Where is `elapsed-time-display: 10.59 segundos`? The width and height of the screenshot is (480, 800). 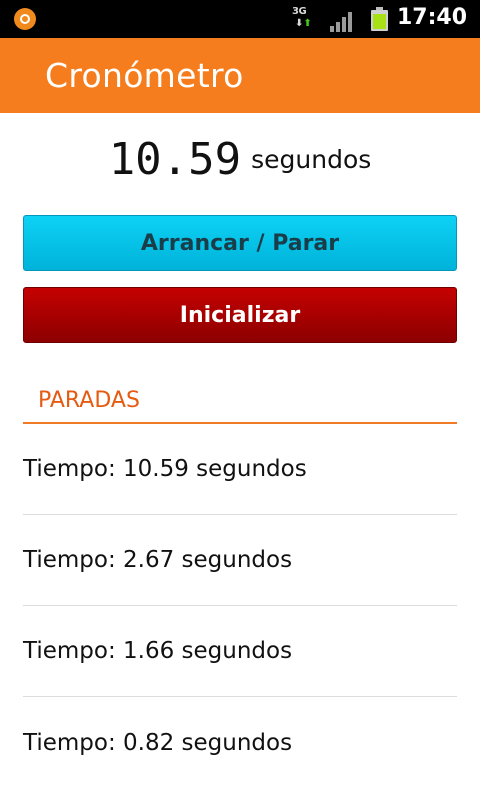 elapsed-time-display: 10.59 segundos is located at coordinates (240, 159).